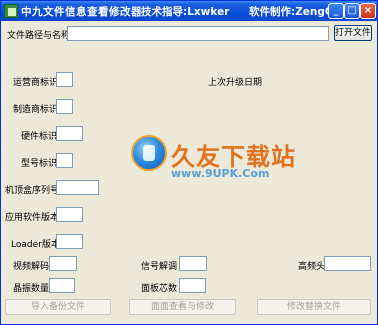 The height and width of the screenshot is (325, 378). I want to click on view-modify-button: 面面查看与修改, so click(182, 307).